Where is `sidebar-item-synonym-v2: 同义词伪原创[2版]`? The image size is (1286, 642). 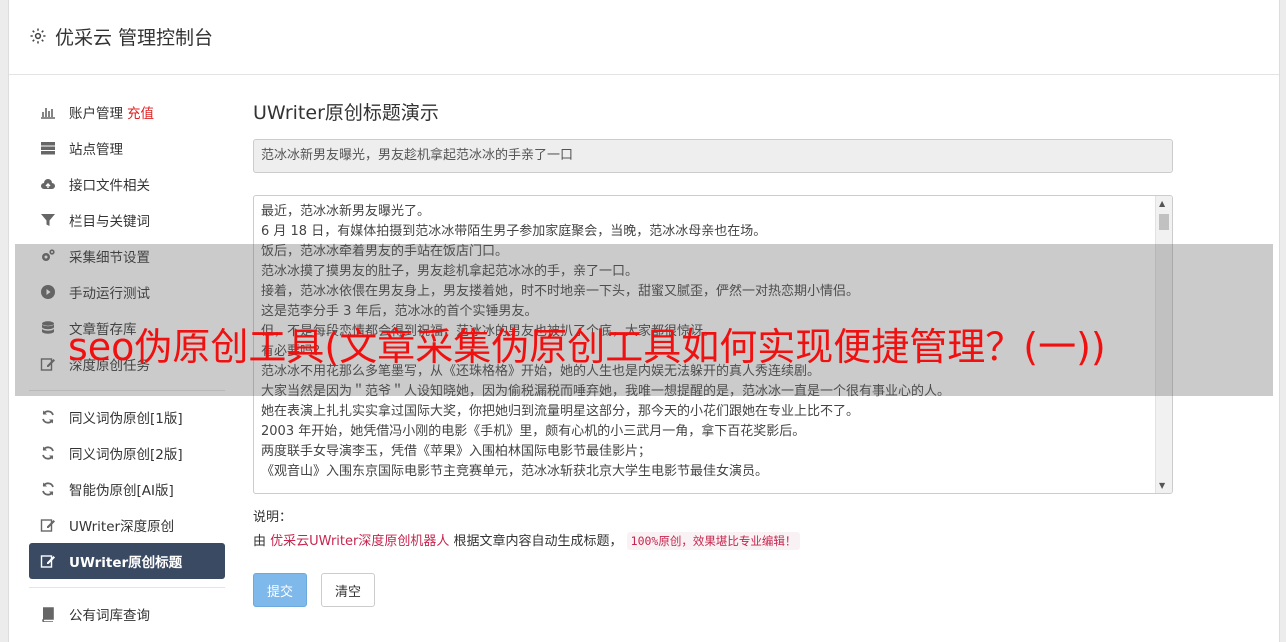
sidebar-item-synonym-v2: 同义词伪原创[2版] is located at coordinates (127, 453).